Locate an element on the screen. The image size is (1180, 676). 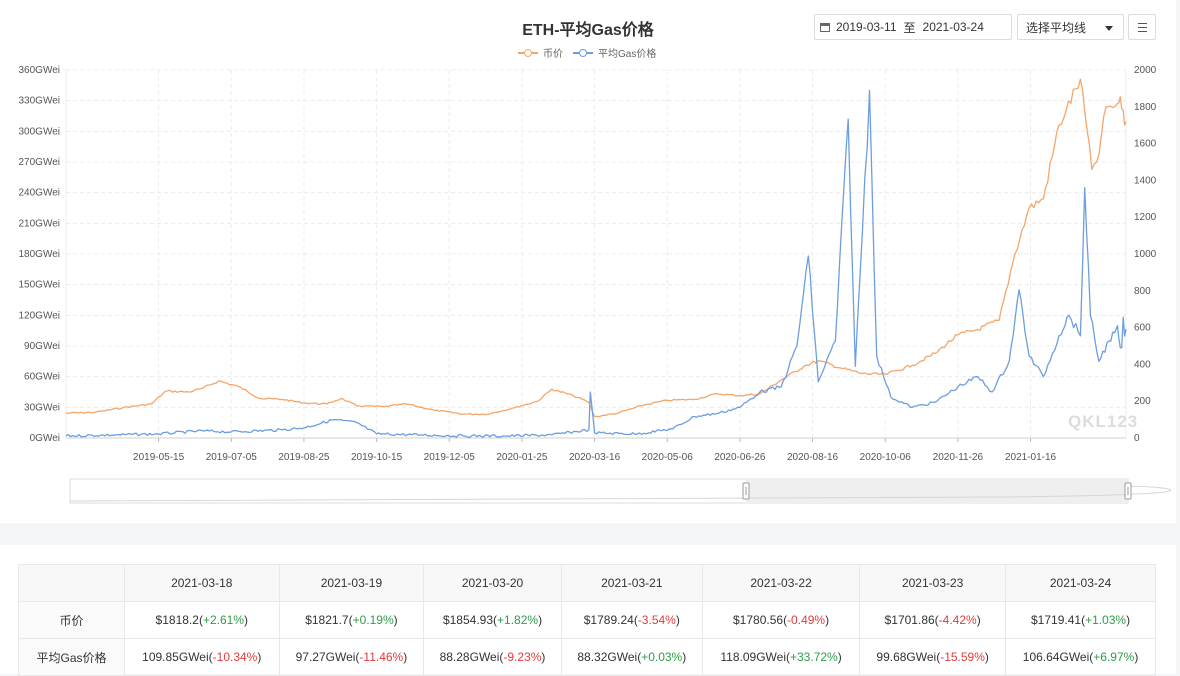
cell-value: 109.85GWei is located at coordinates (175, 657).